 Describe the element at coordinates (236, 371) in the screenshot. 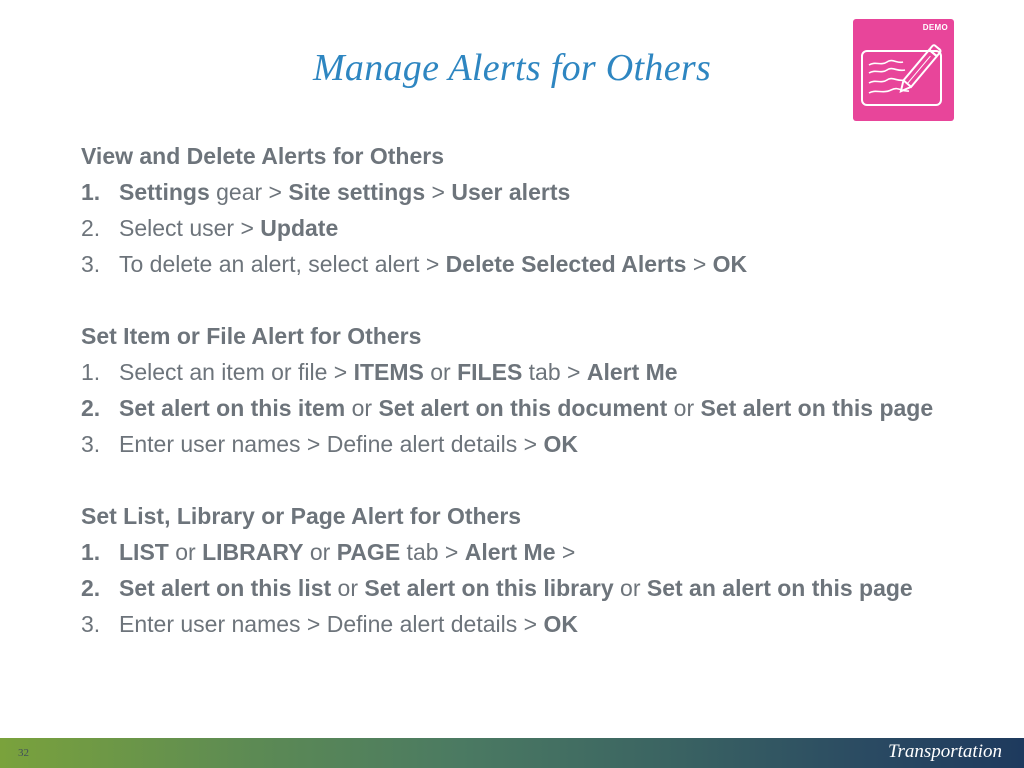

I see `step-text-plain: Select an item or file >` at that location.